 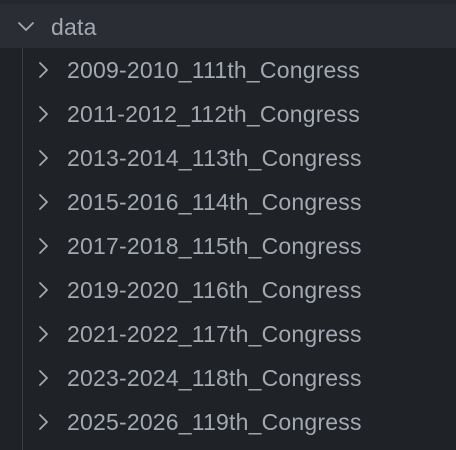 What do you see at coordinates (214, 158) in the screenshot?
I see `tree-item-label: 2013-2014_113th_Congress` at bounding box center [214, 158].